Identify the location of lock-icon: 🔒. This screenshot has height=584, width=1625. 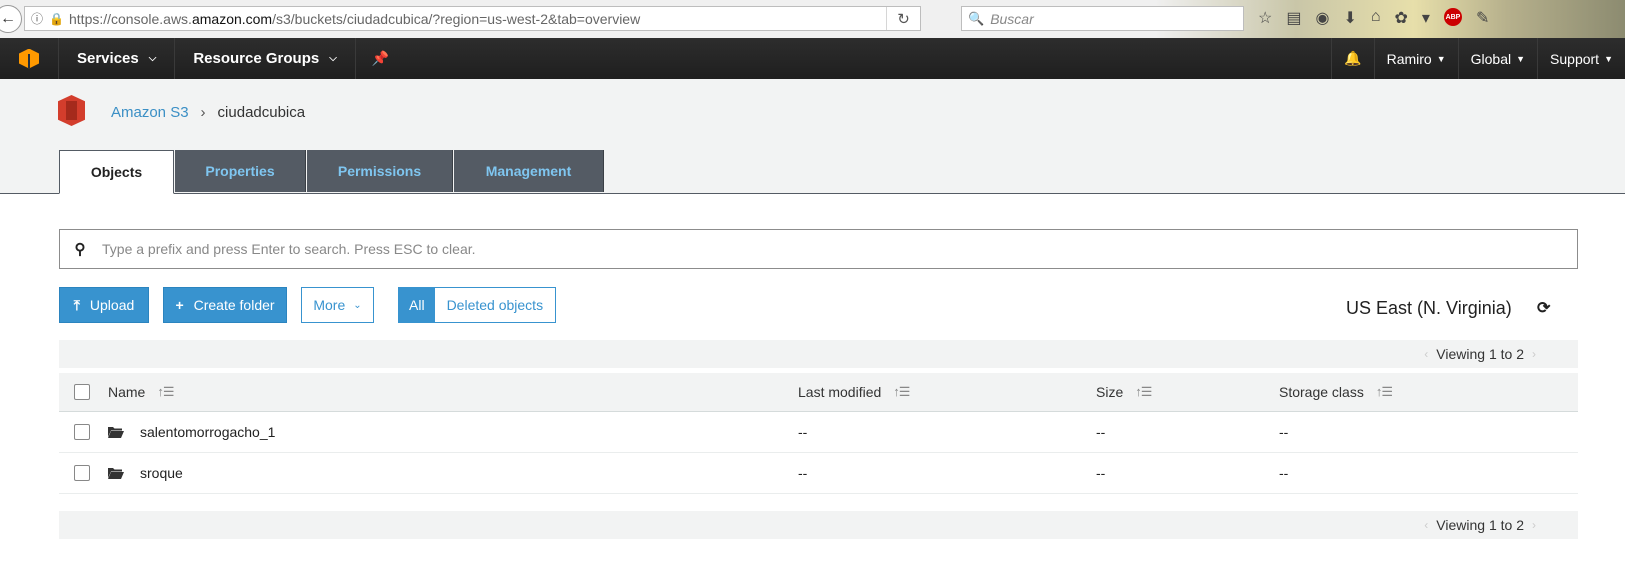
(57, 19).